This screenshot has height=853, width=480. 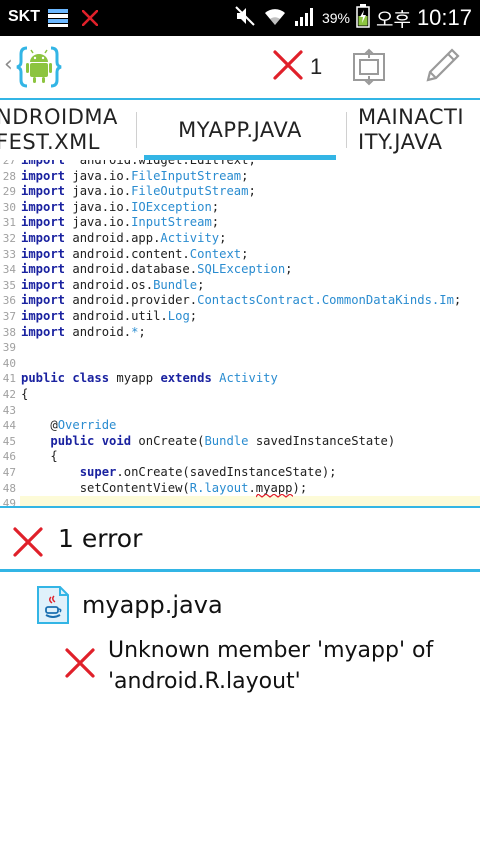 I want to click on line-number: 49, so click(x=9, y=502).